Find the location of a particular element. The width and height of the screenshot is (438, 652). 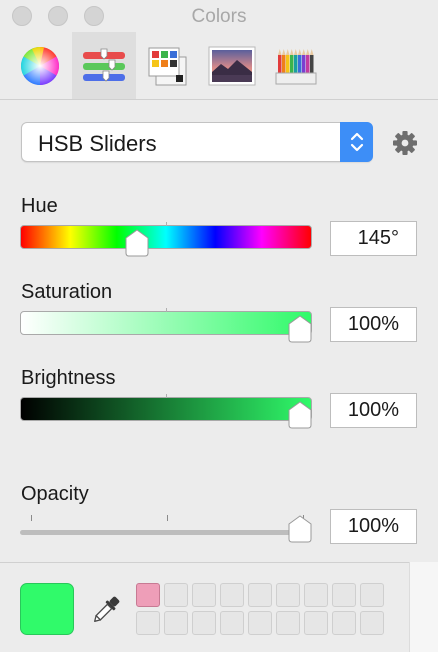

tab-color-wheel is located at coordinates (40, 65).